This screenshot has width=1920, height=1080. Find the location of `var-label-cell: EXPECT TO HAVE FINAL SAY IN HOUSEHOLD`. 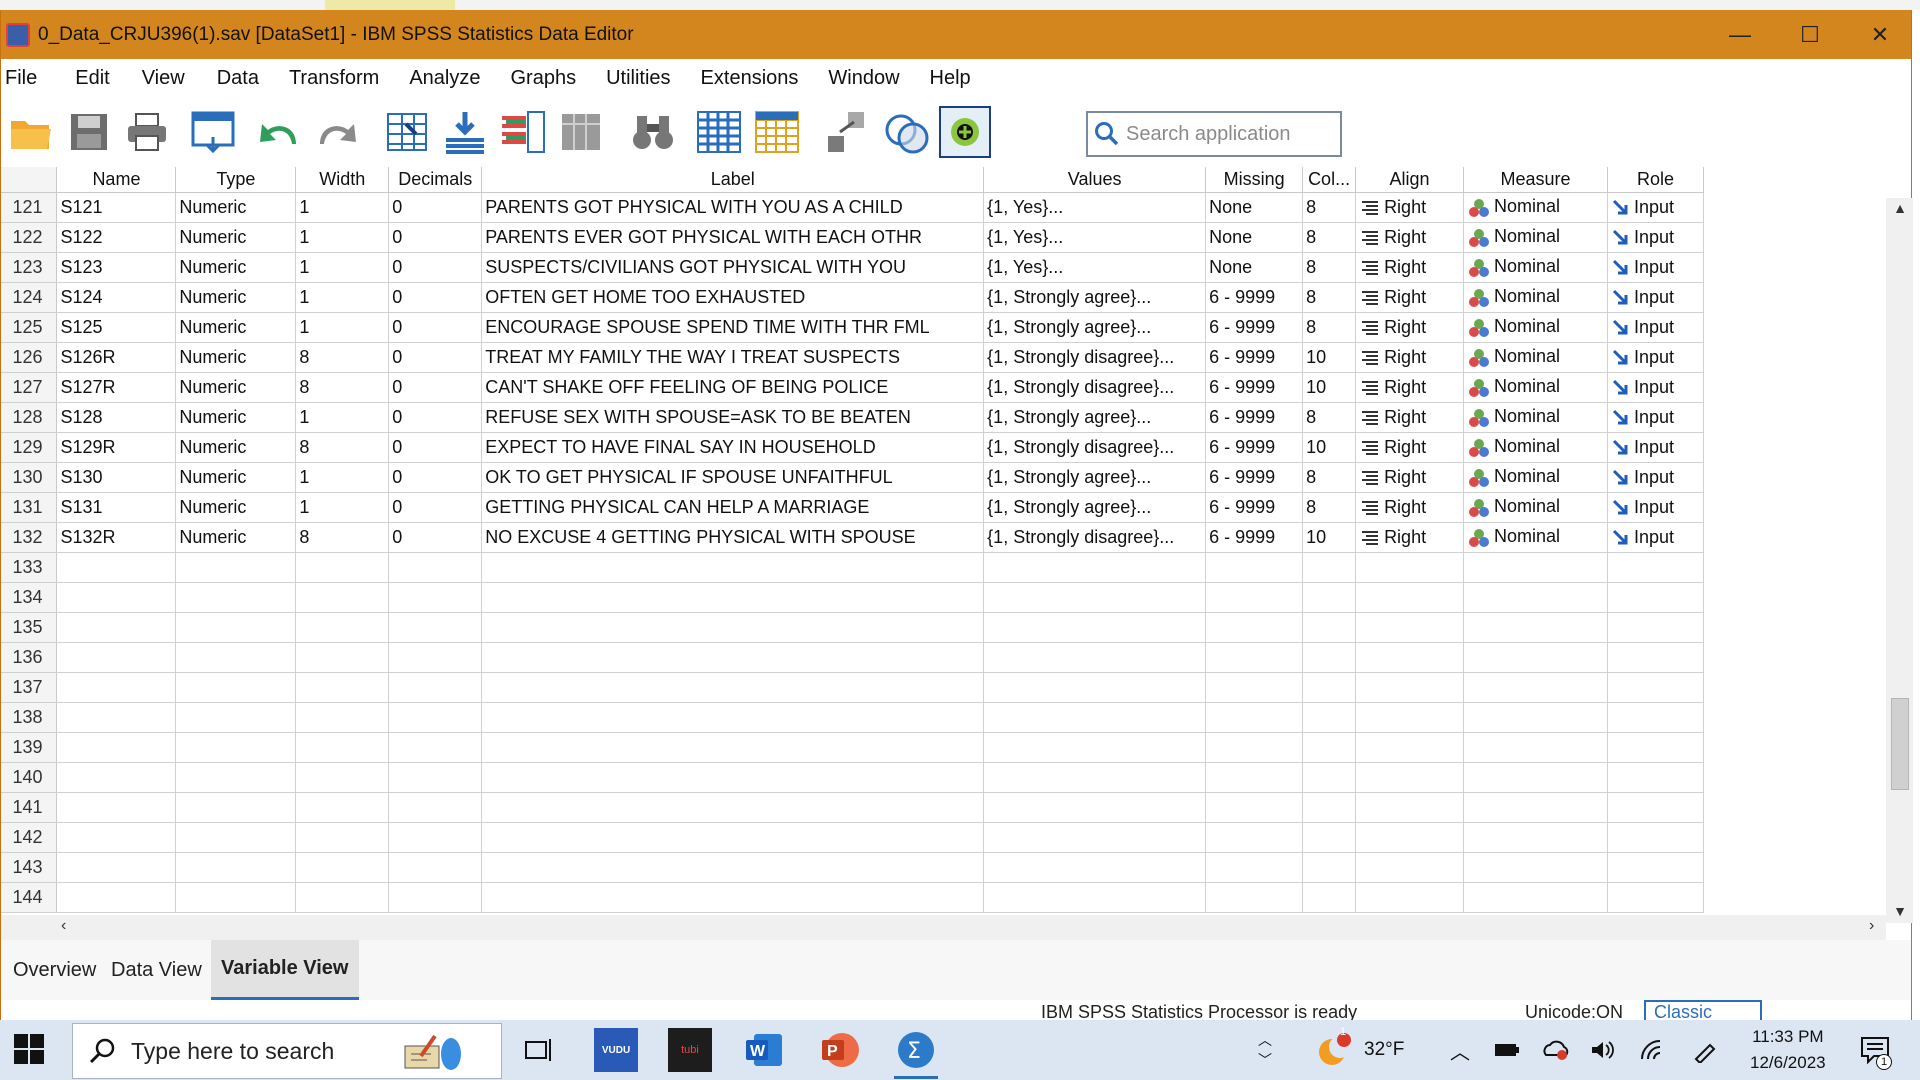

var-label-cell: EXPECT TO HAVE FINAL SAY IN HOUSEHOLD is located at coordinates (733, 447).